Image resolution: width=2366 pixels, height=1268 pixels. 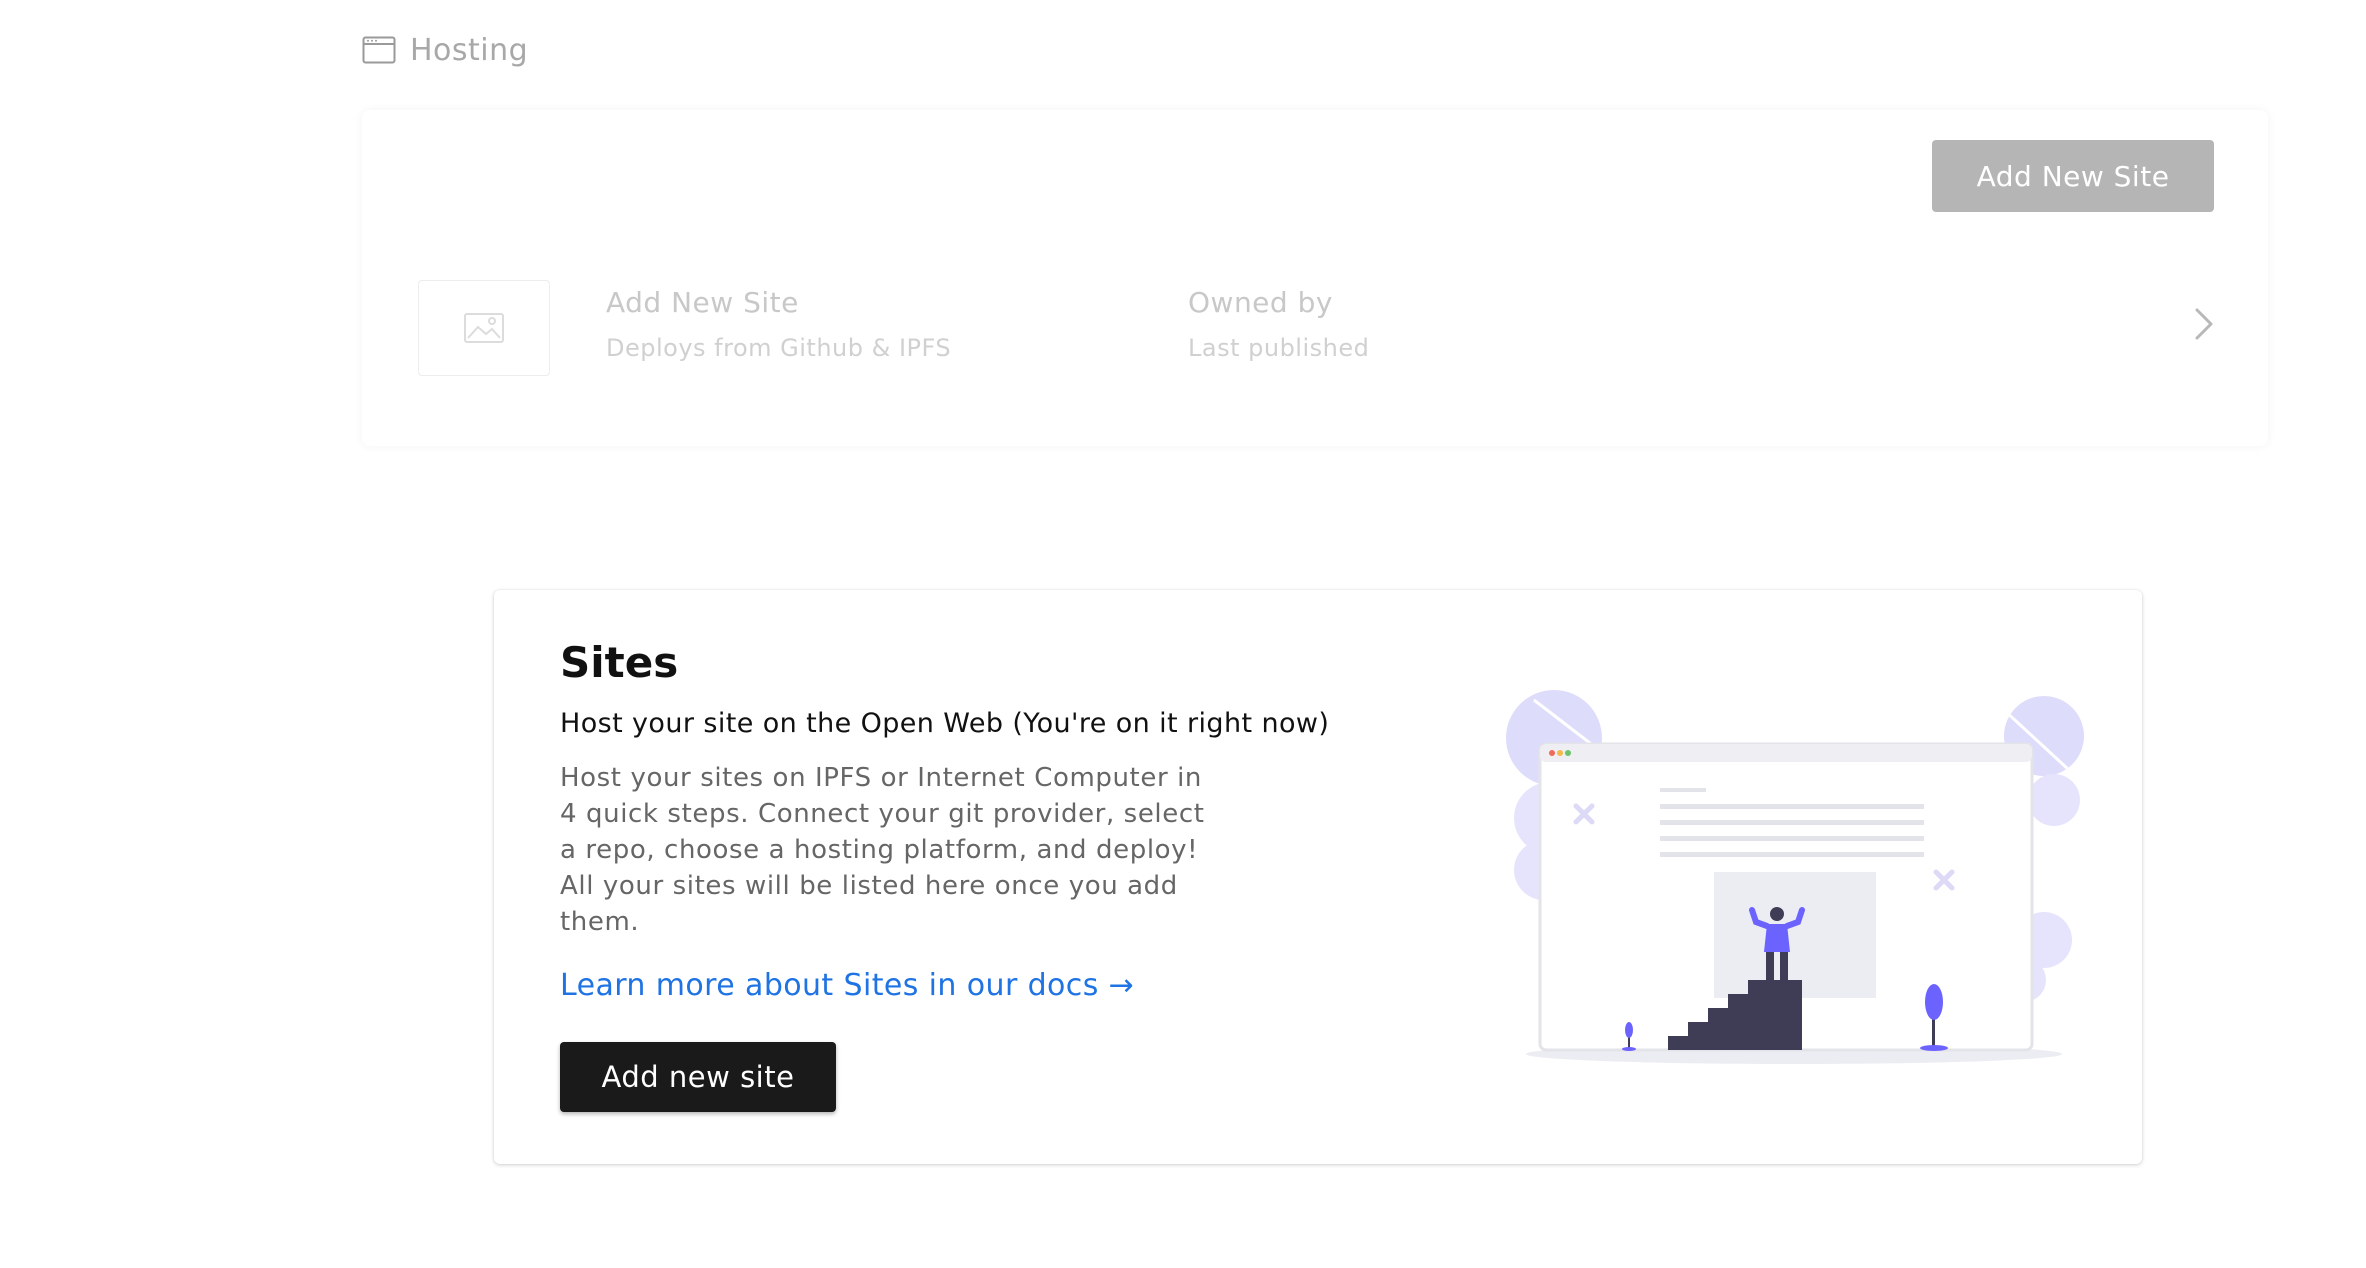 I want to click on breadcrumb: Hosting, so click(x=445, y=50).